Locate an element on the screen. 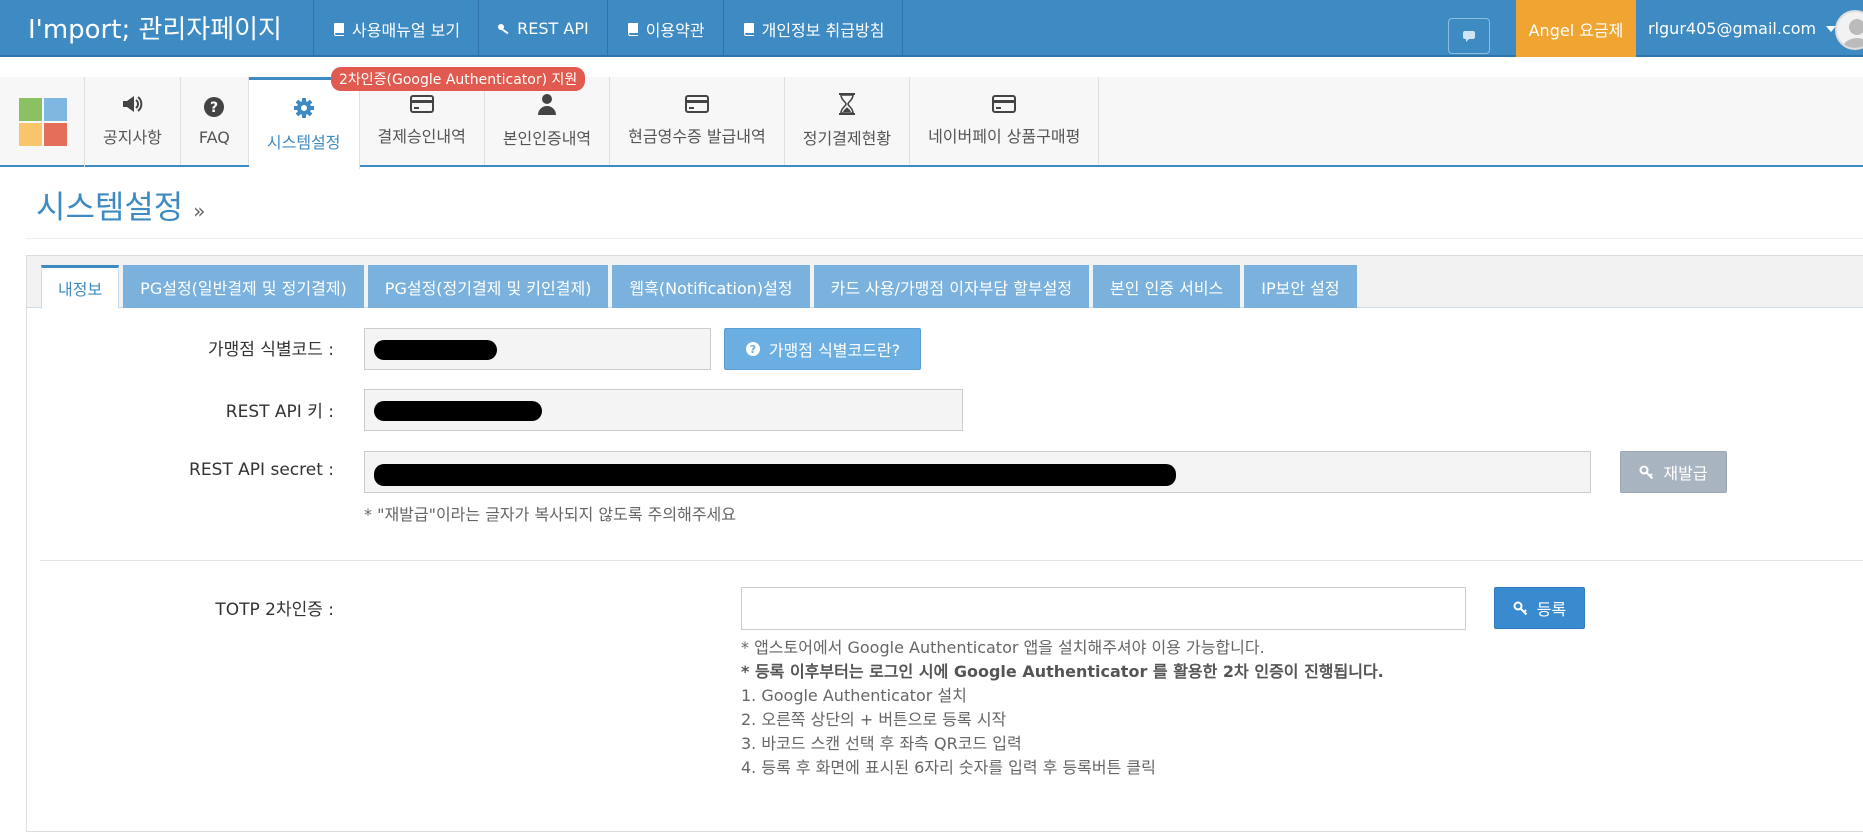 The image size is (1863, 834). tab-naverpay-reviews: 네이버페이 상품구매평 is located at coordinates (1005, 121).